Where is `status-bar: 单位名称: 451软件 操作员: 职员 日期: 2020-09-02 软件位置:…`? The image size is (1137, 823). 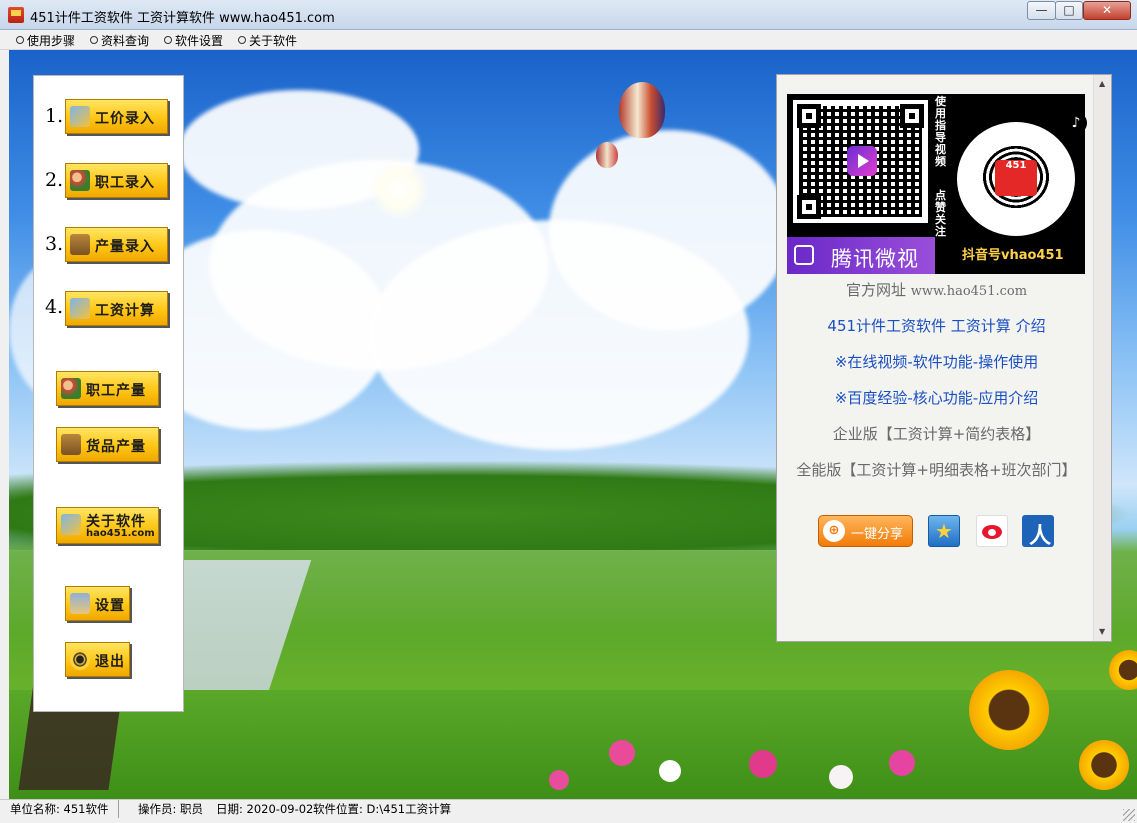
status-bar: 单位名称: 451软件 操作员: 职员 日期: 2020-09-02 软件位置:… is located at coordinates (568, 811).